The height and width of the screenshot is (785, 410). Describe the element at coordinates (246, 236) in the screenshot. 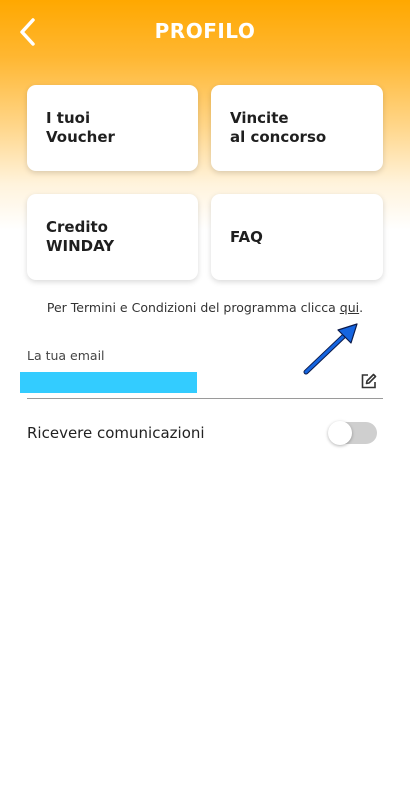

I see `card-faq-label: FAQ` at that location.